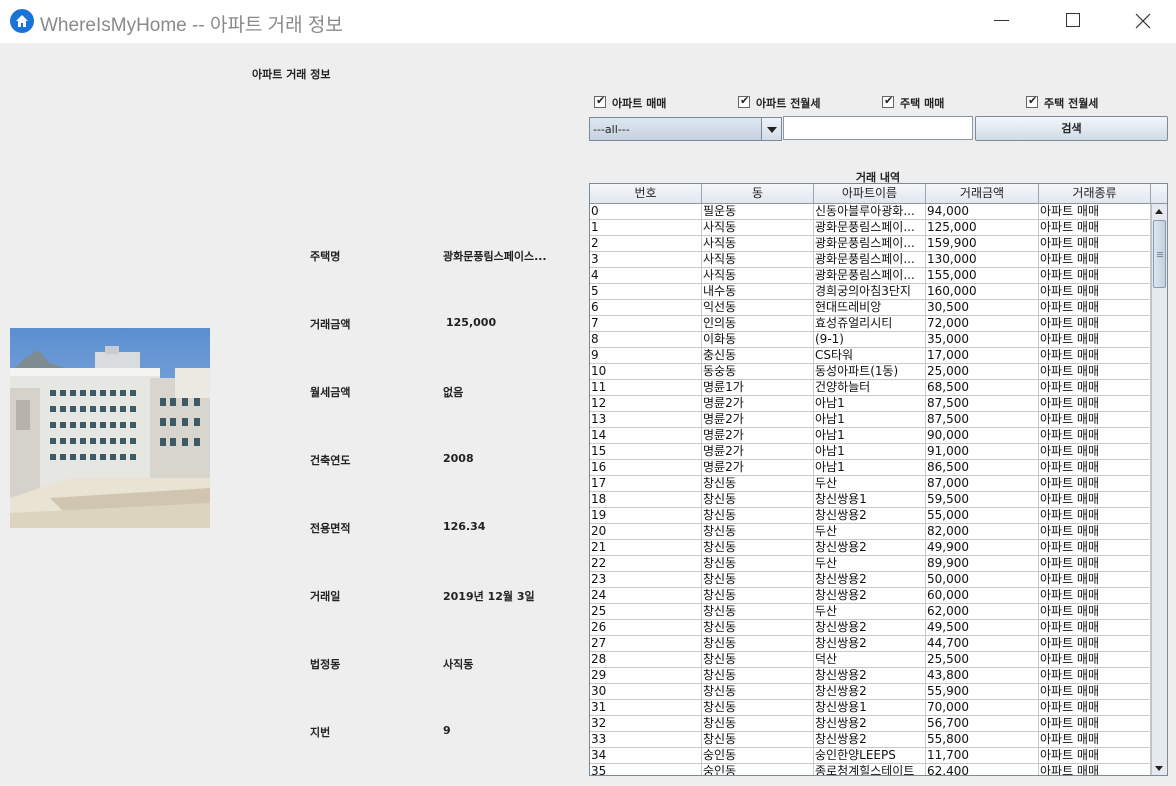 The height and width of the screenshot is (786, 1176). I want to click on table-row: 11 명륜1가 건양하늘터 68,500 아파트 매매, so click(870, 388).